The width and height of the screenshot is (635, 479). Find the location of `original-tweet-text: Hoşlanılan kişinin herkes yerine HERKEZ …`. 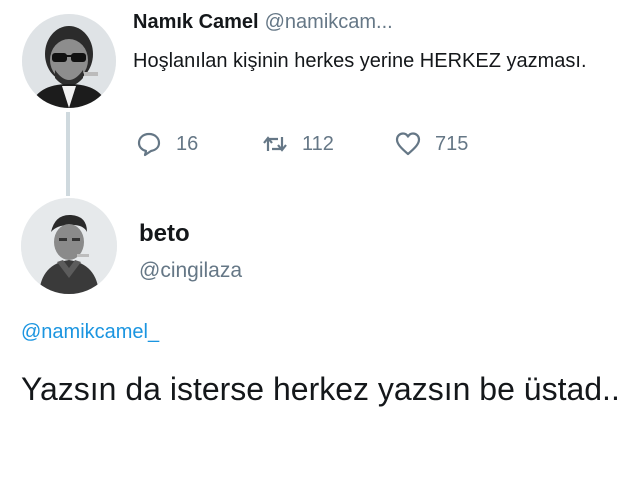

original-tweet-text: Hoşlanılan kişinin herkes yerine HERKEZ … is located at coordinates (360, 61).